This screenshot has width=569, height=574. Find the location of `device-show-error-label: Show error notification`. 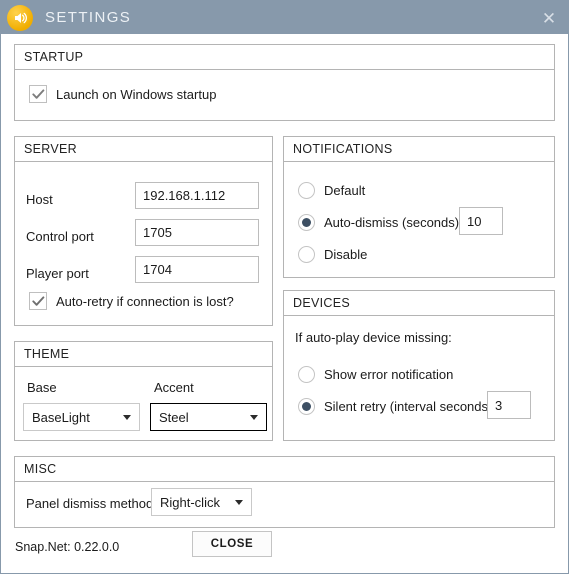

device-show-error-label: Show error notification is located at coordinates (389, 374).